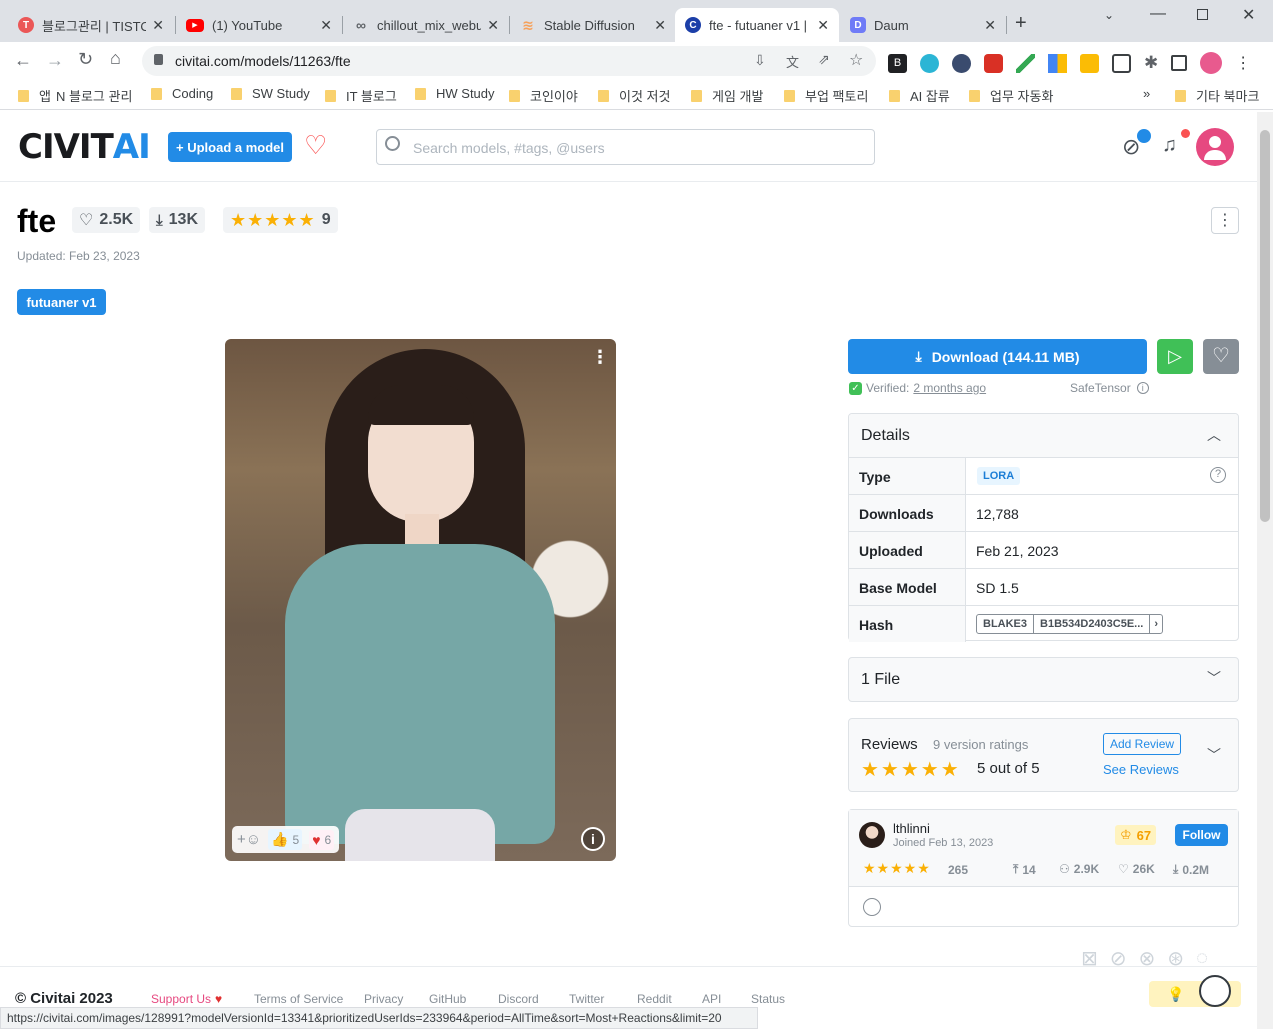 Image resolution: width=1273 pixels, height=1029 pixels. What do you see at coordinates (593, 25) in the screenshot?
I see `tab-stable-diffusion: ≋ Stable Diffusion ✕` at bounding box center [593, 25].